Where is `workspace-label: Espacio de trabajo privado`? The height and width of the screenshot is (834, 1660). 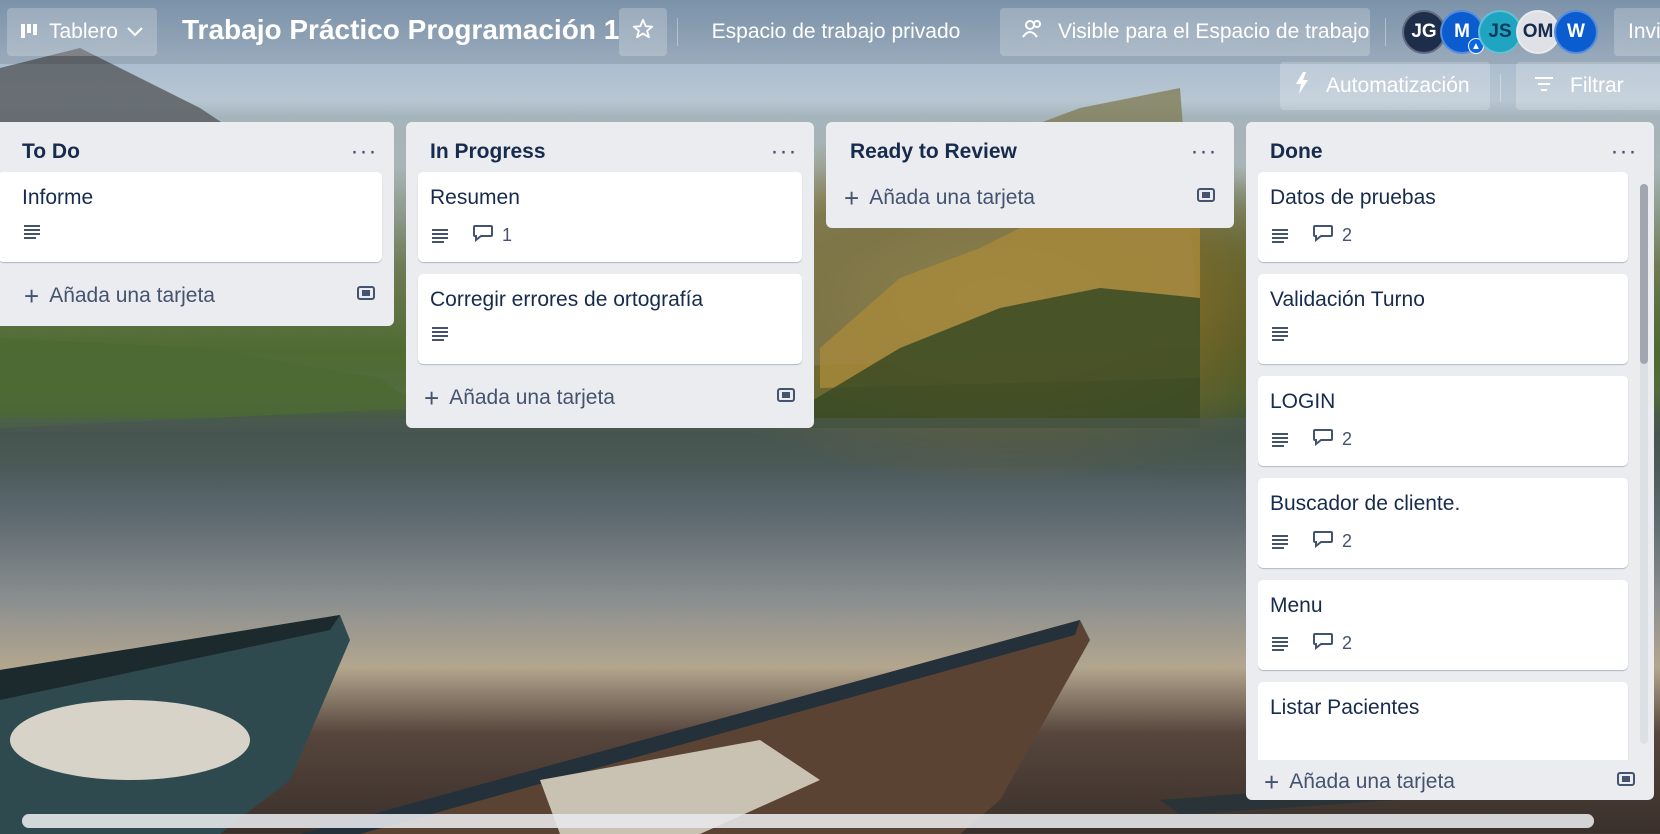
workspace-label: Espacio de trabajo privado is located at coordinates (836, 31).